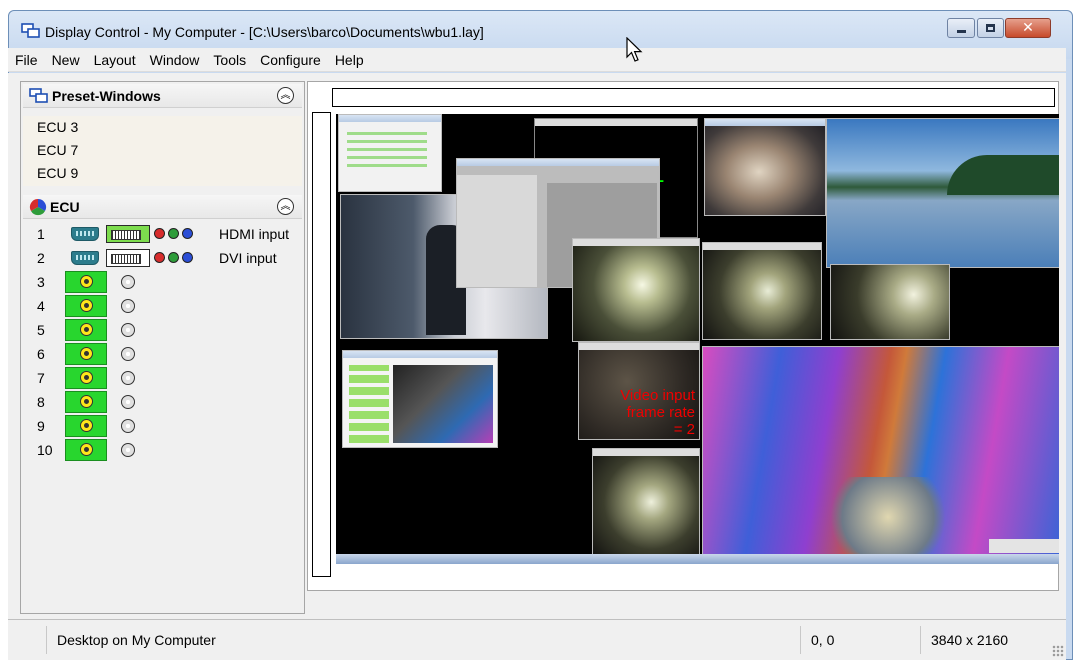 Image resolution: width=1081 pixels, height=664 pixels. I want to click on preset-windows-title: Preset-Windows, so click(106, 95).